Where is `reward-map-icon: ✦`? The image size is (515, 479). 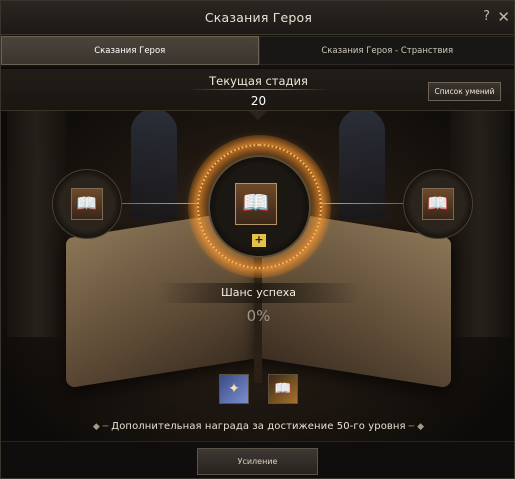
reward-map-icon: ✦ is located at coordinates (234, 389).